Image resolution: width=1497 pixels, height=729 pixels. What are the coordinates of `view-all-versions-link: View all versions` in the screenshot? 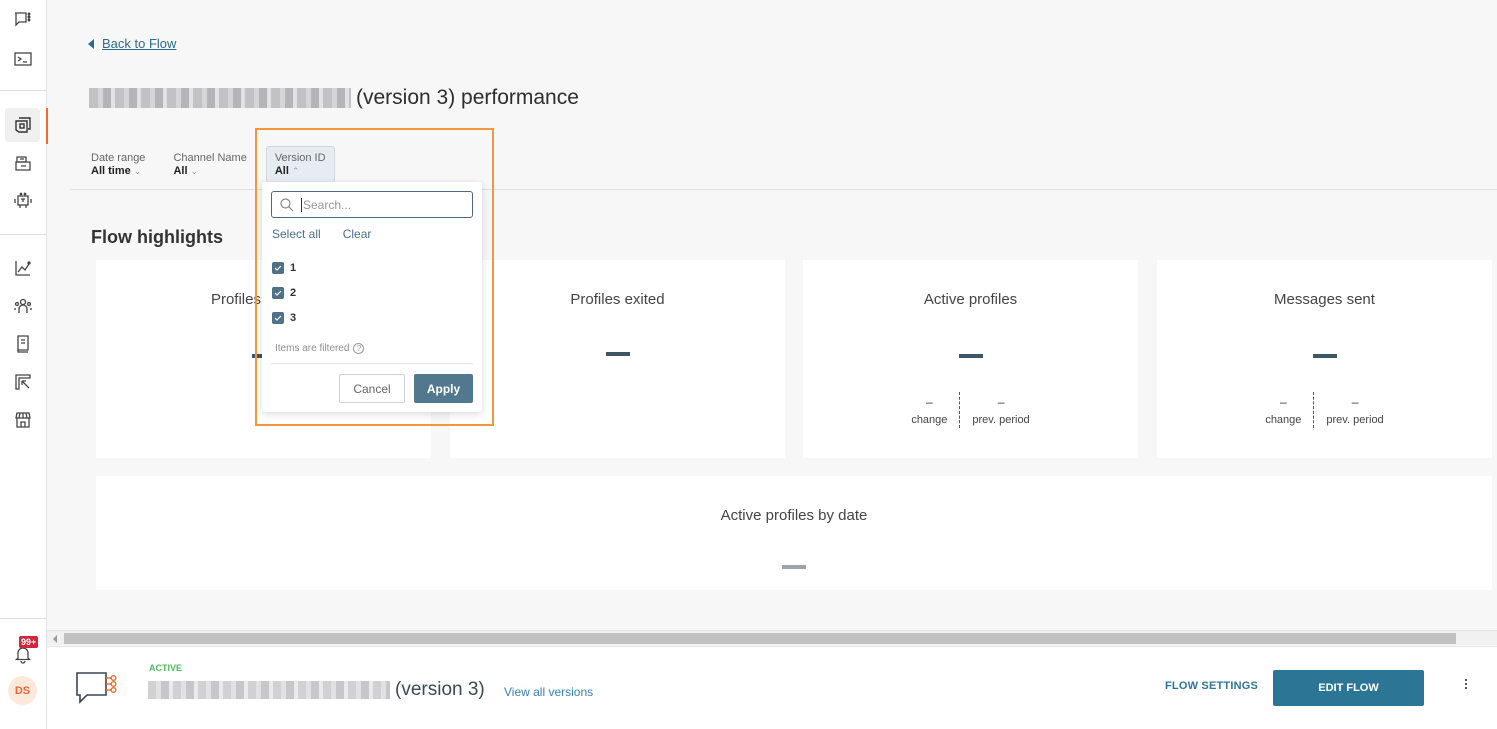 It's located at (548, 692).